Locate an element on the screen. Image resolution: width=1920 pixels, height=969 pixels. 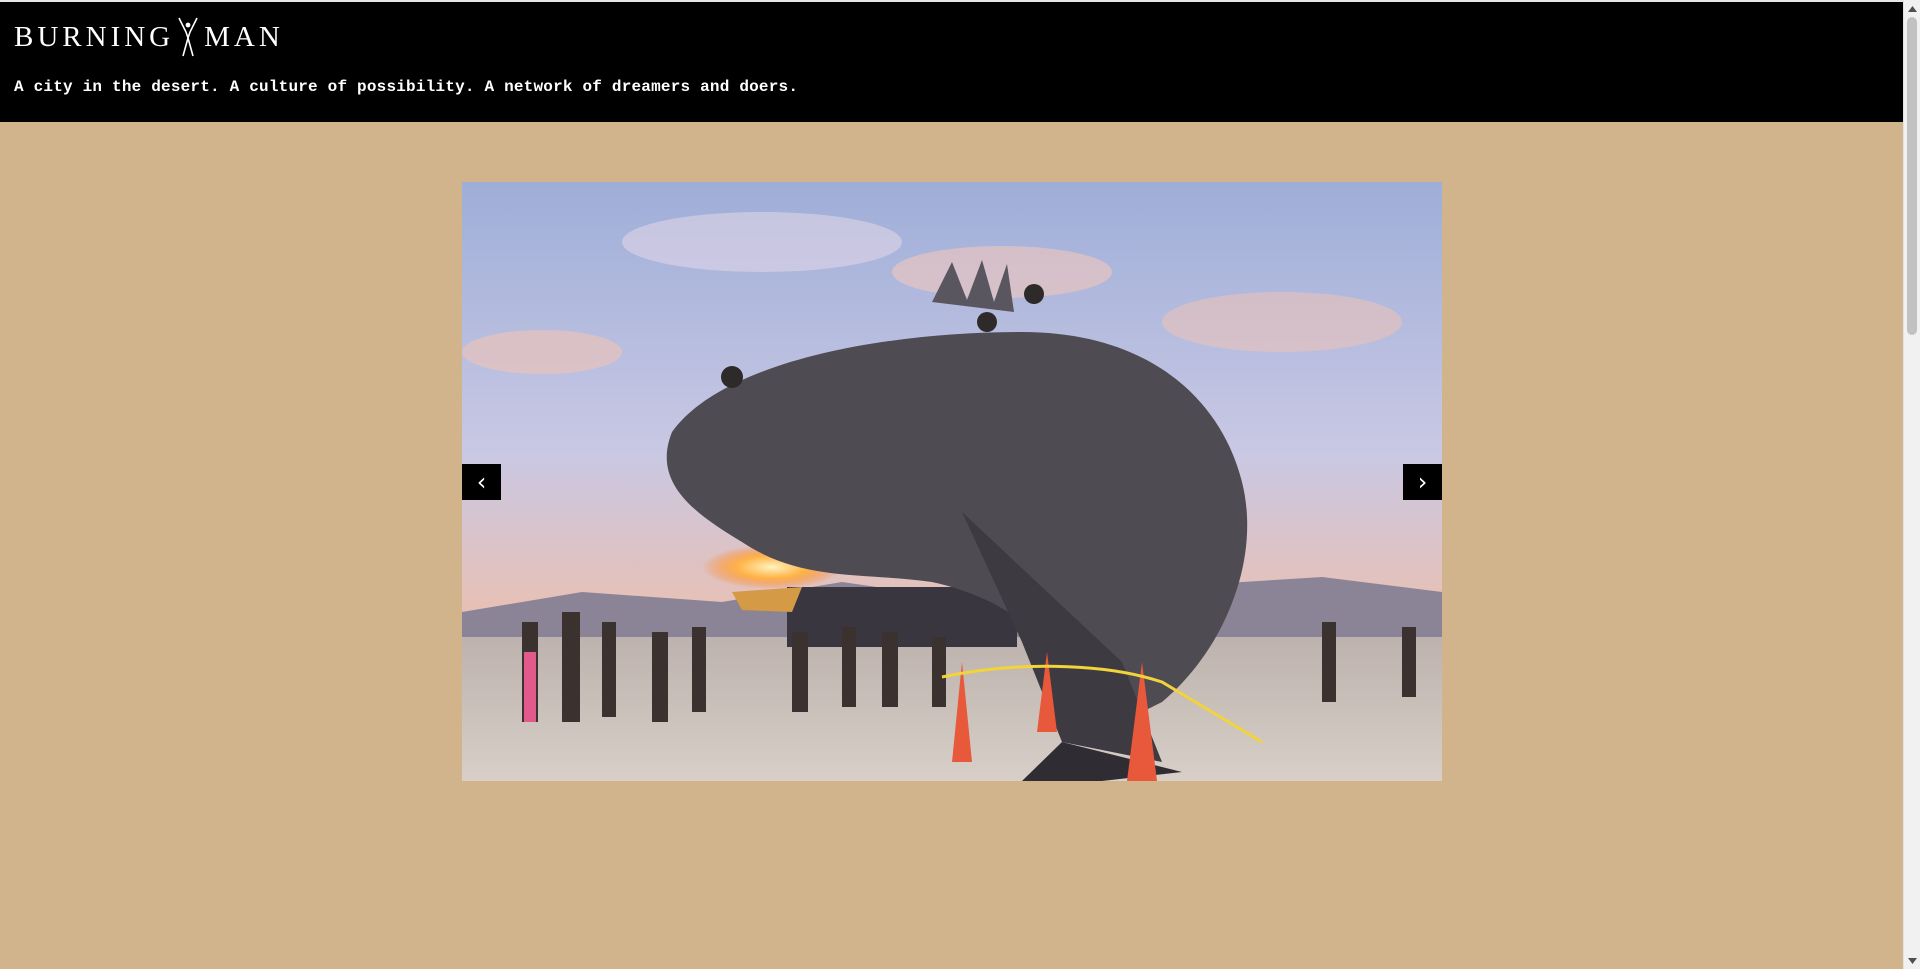
scroll-down-icon is located at coordinates (1912, 960).